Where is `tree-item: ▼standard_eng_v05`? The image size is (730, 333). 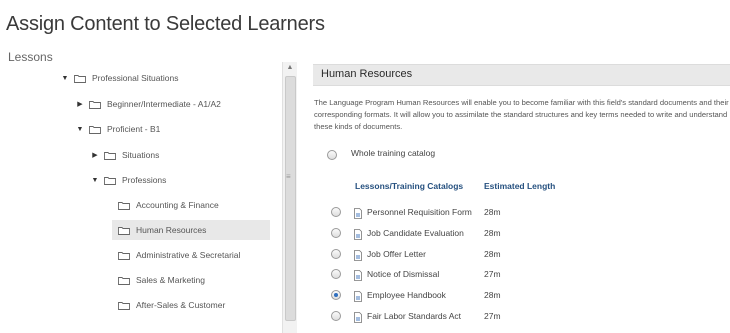 tree-item: ▼standard_eng_v05 is located at coordinates (97, 62).